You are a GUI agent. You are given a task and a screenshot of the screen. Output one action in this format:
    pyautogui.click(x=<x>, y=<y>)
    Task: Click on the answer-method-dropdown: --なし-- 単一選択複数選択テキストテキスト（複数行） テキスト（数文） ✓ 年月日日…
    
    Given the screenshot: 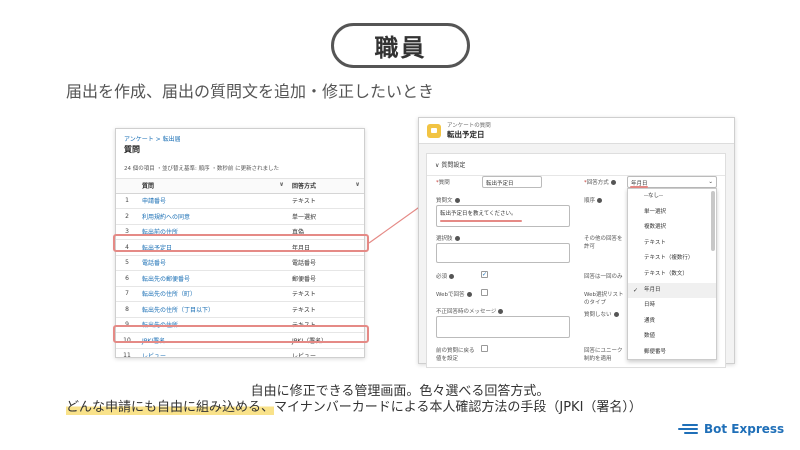 What is the action you would take?
    pyautogui.click(x=672, y=274)
    